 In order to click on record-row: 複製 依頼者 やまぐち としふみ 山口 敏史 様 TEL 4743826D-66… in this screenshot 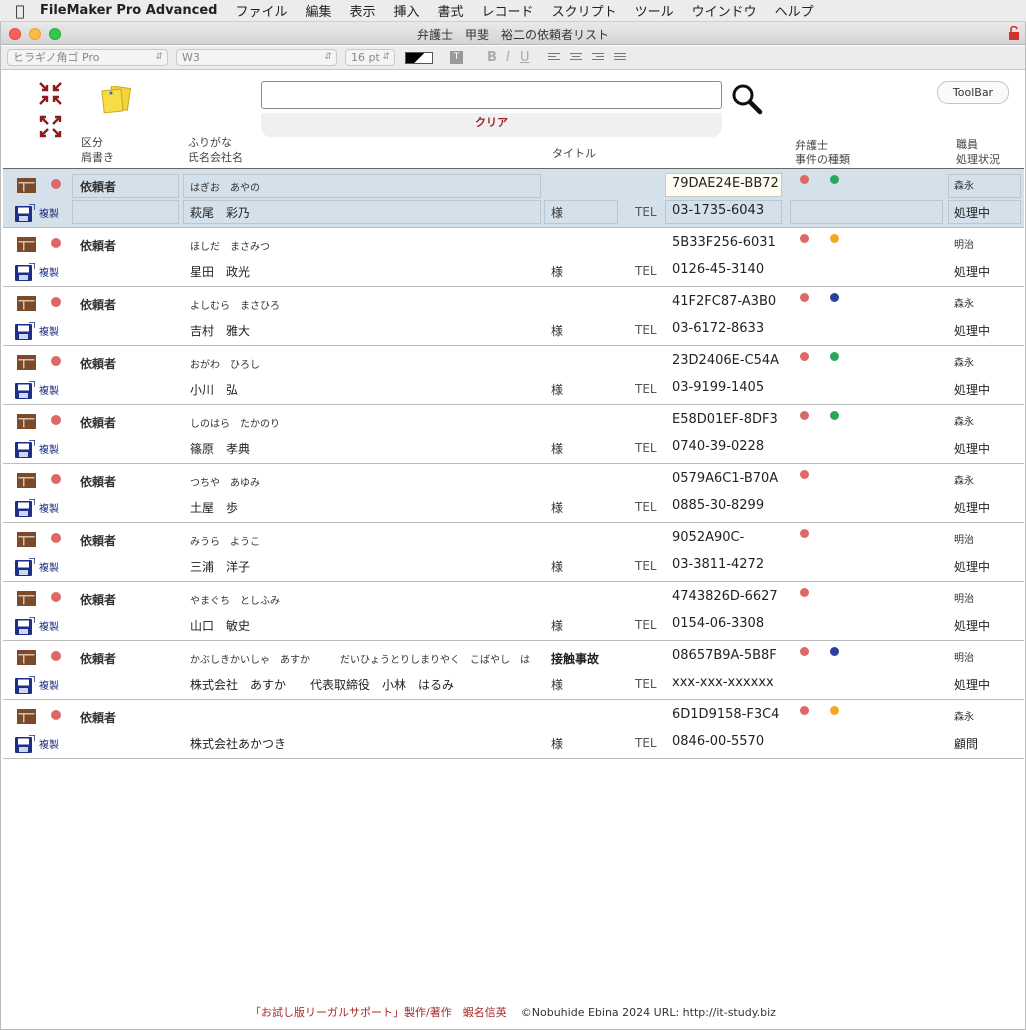, I will do `click(513, 611)`.